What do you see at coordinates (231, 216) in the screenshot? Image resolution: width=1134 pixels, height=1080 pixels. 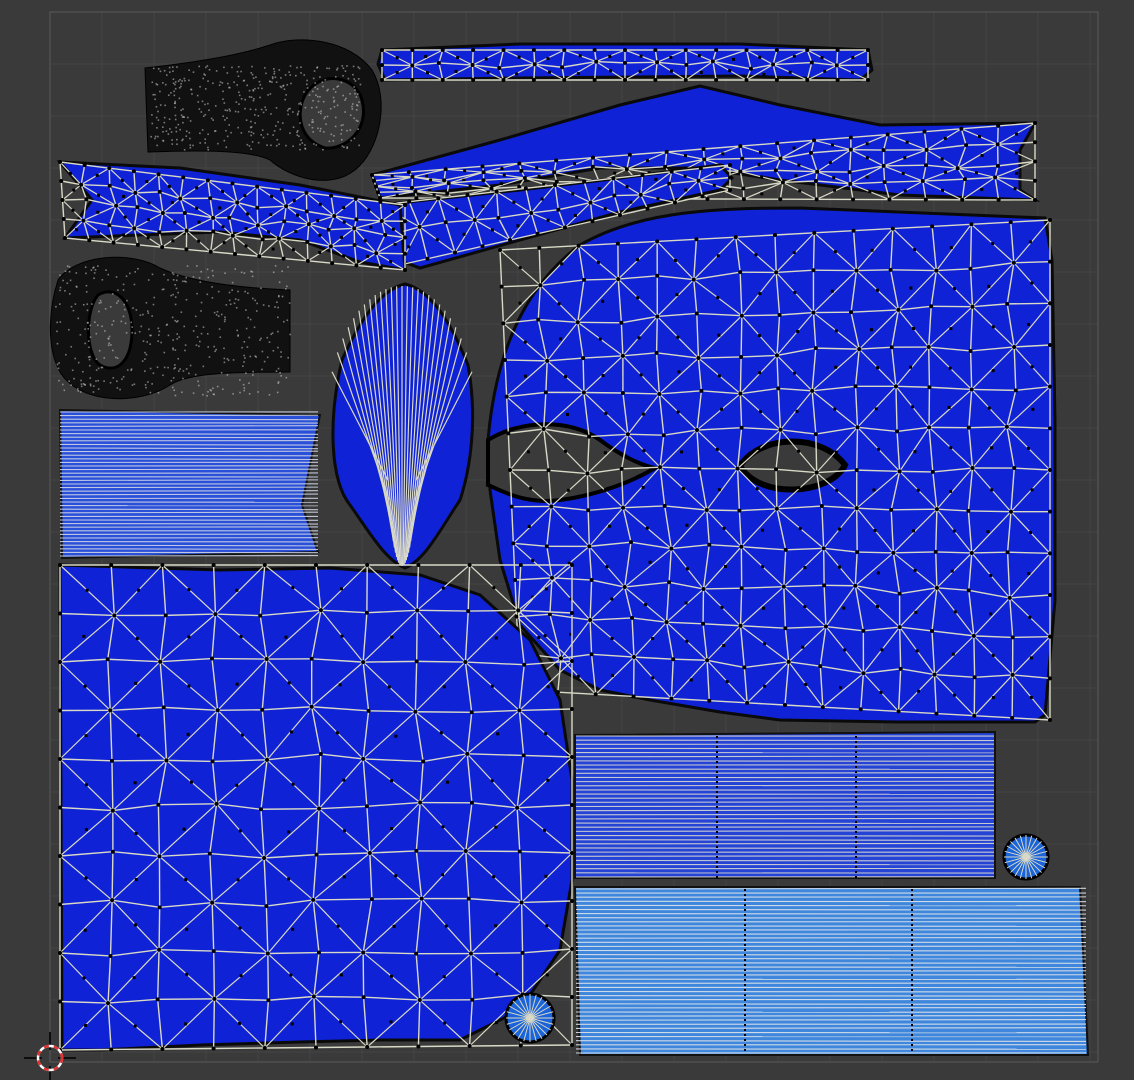 I see `island-arm-left` at bounding box center [231, 216].